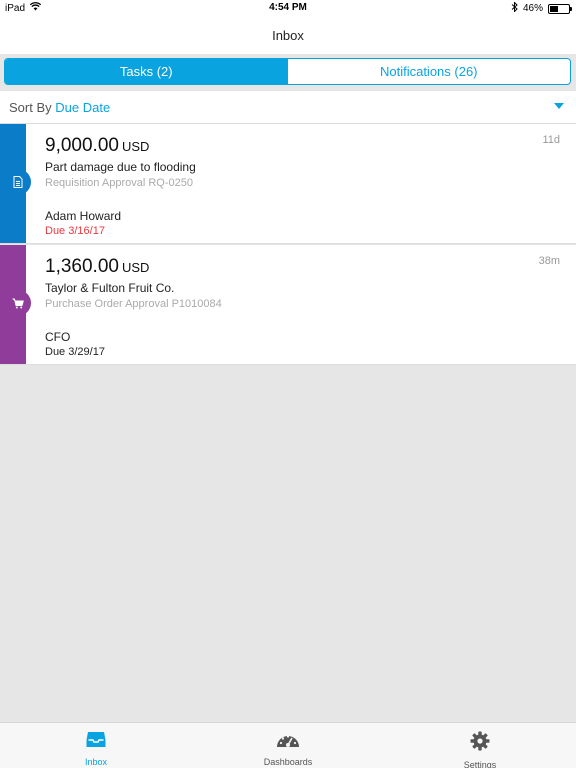  I want to click on battery-level, so click(554, 8).